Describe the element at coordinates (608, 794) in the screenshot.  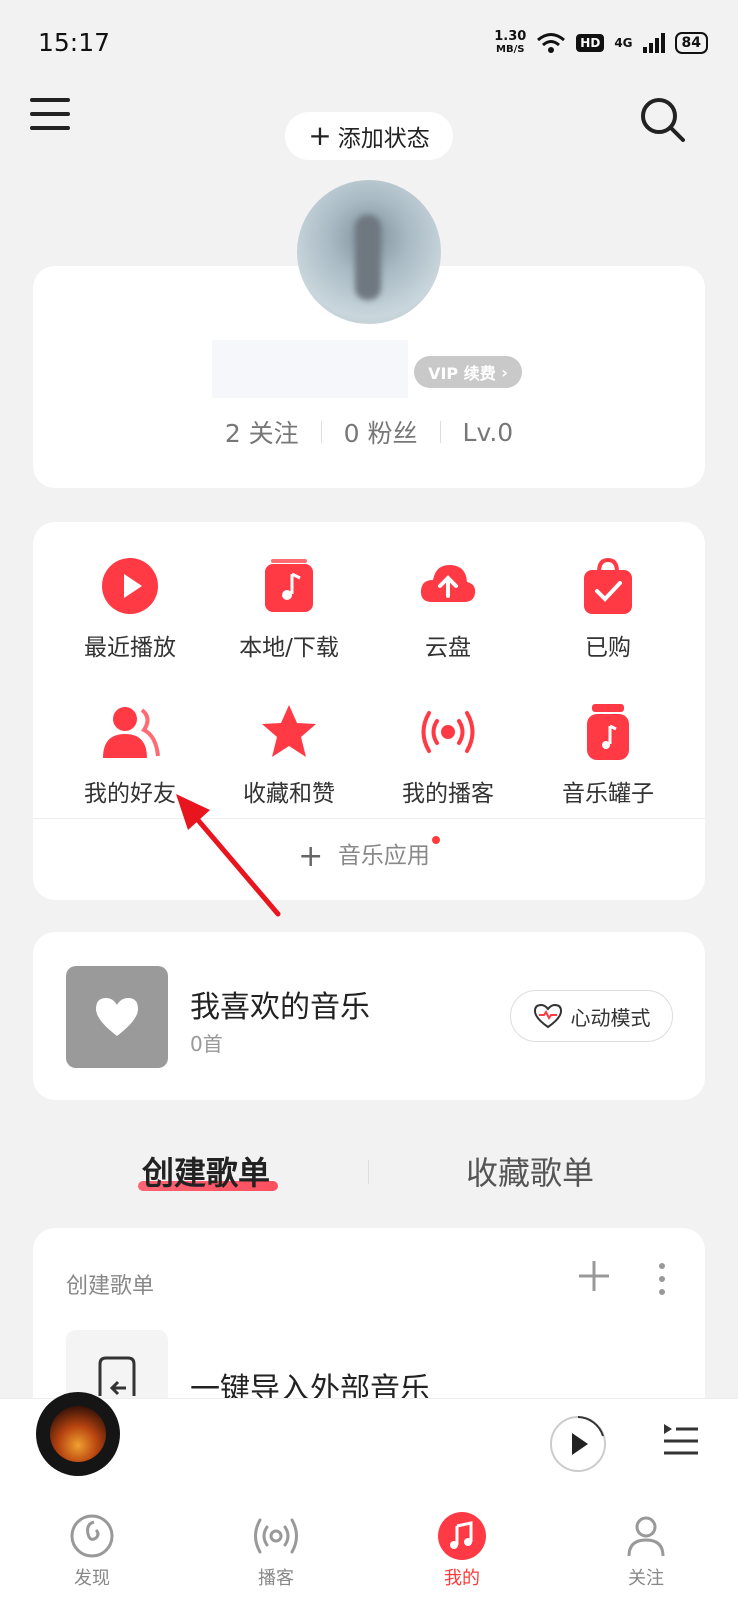
I see `grid-item-label: 音乐罐子` at that location.